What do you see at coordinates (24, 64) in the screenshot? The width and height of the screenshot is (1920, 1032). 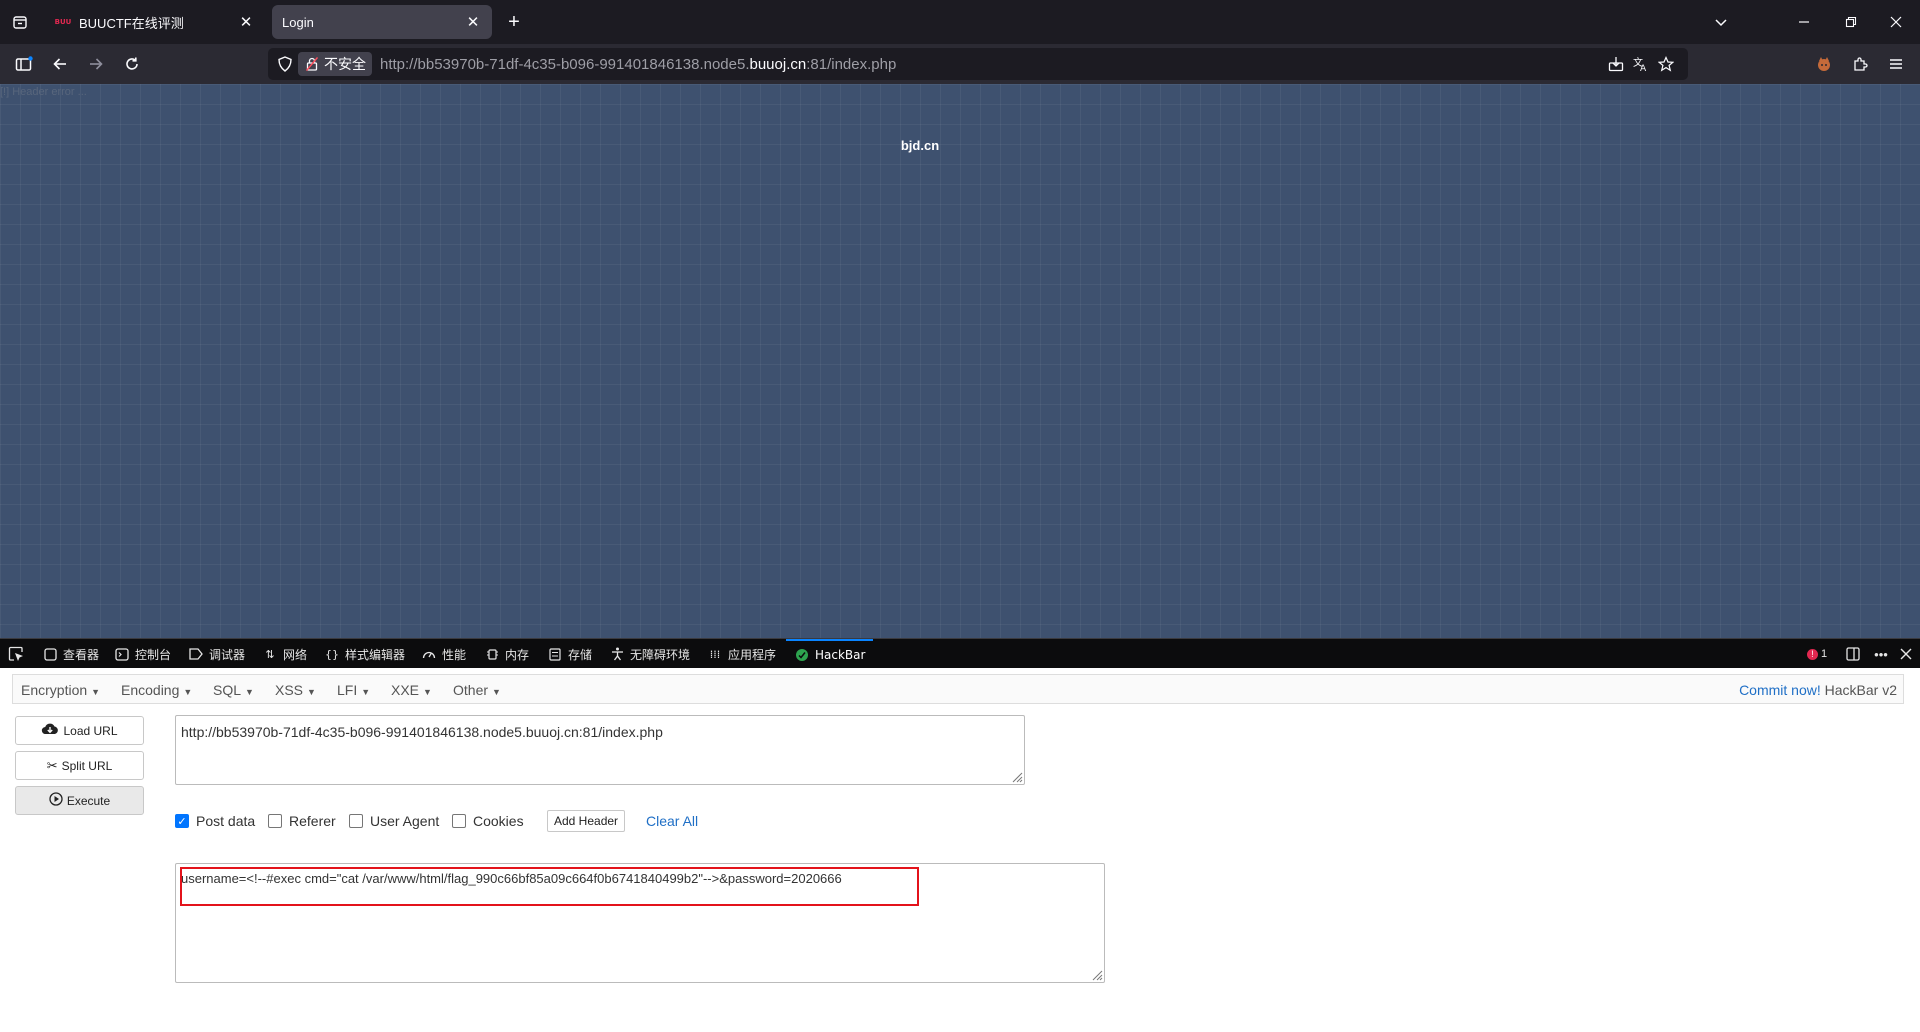 I see `sidebar-toggle-icon` at bounding box center [24, 64].